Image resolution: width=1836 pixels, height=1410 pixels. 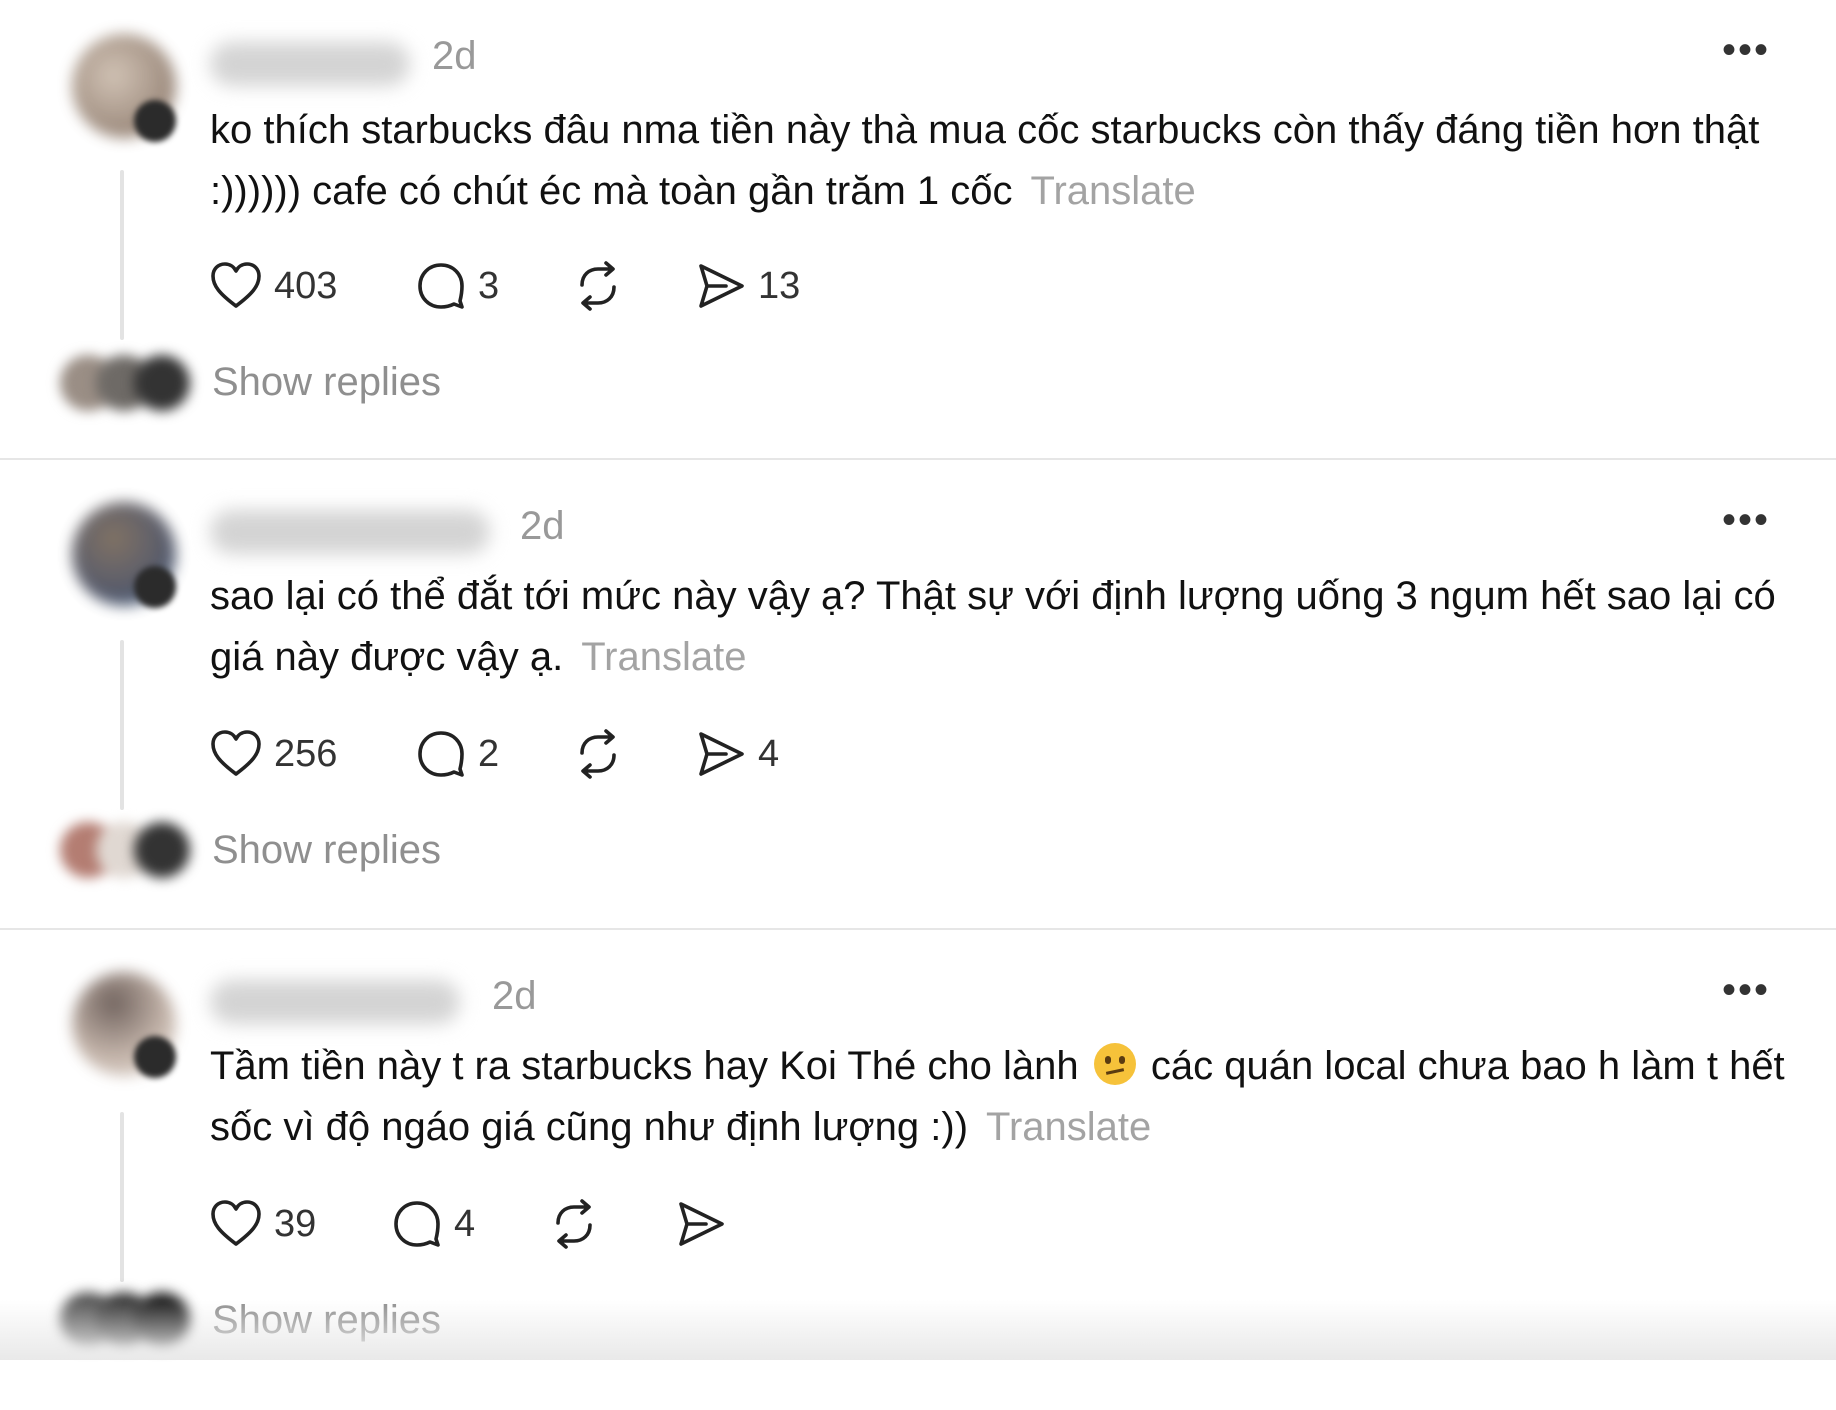 What do you see at coordinates (489, 753) in the screenshot?
I see `comment-count: 2` at bounding box center [489, 753].